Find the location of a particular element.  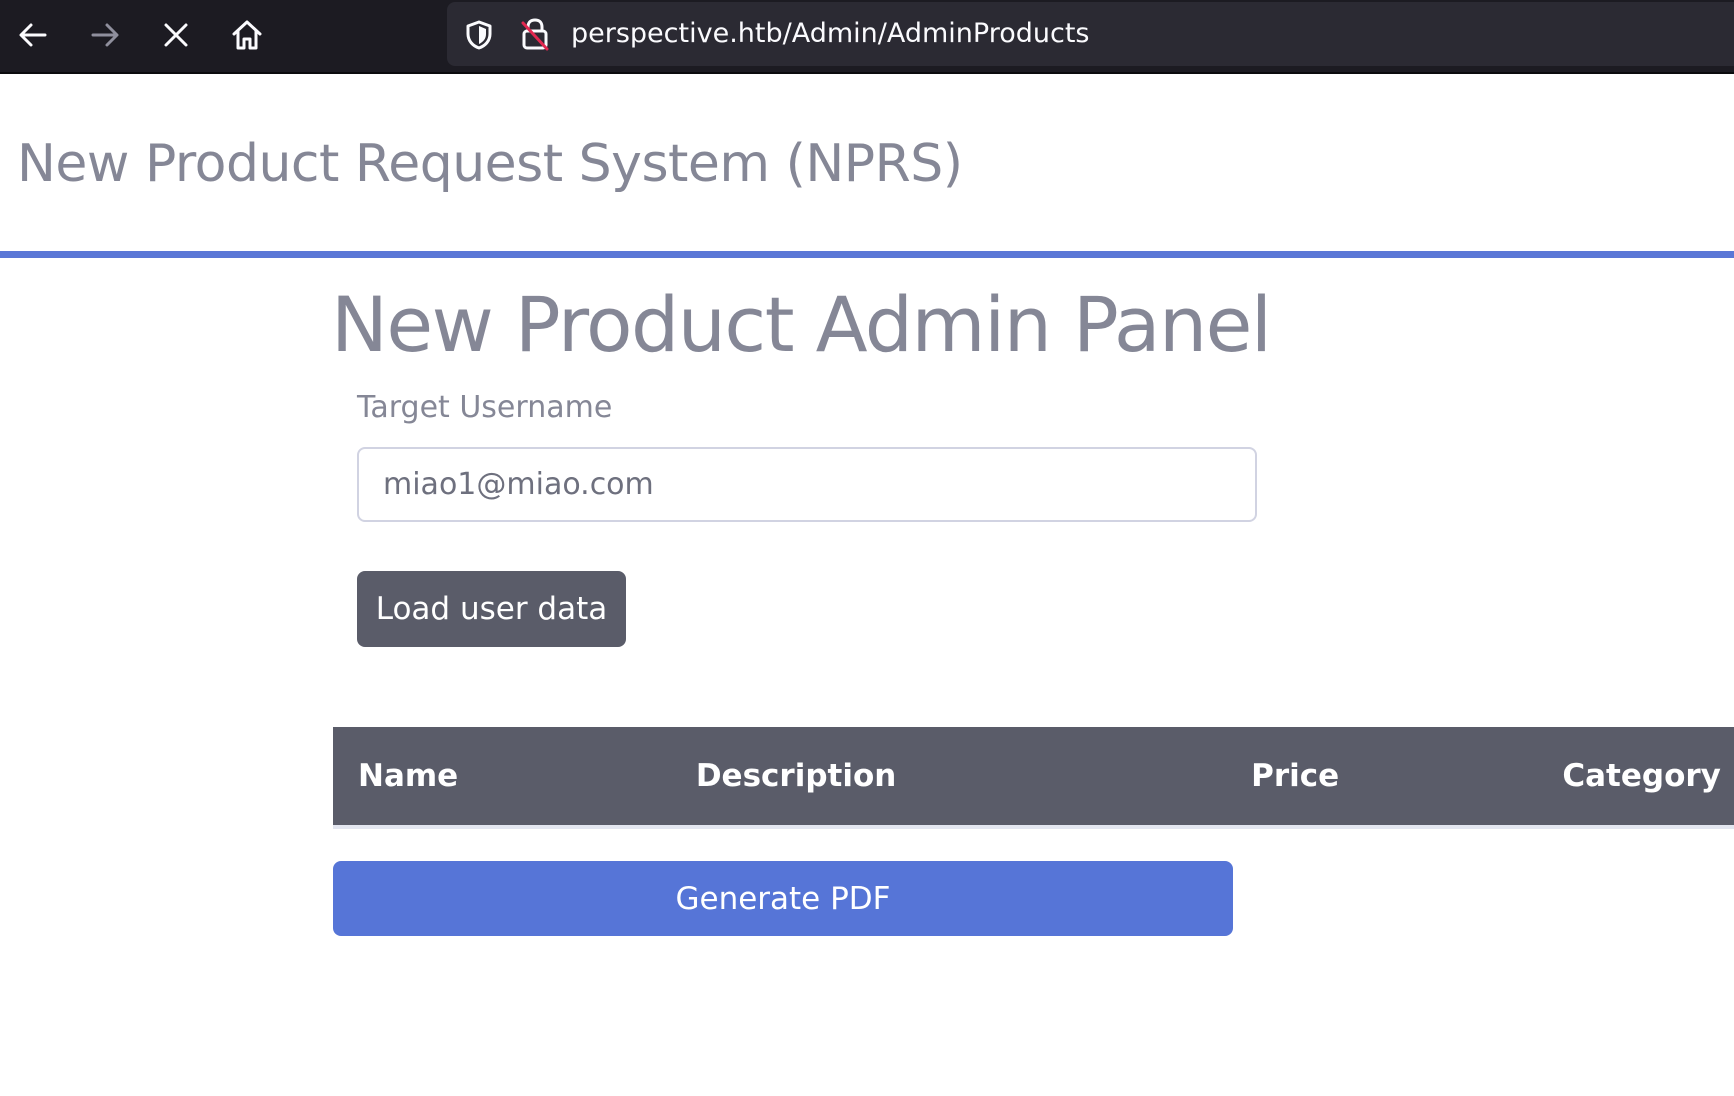

column-header-price: Price is located at coordinates (1407, 778).